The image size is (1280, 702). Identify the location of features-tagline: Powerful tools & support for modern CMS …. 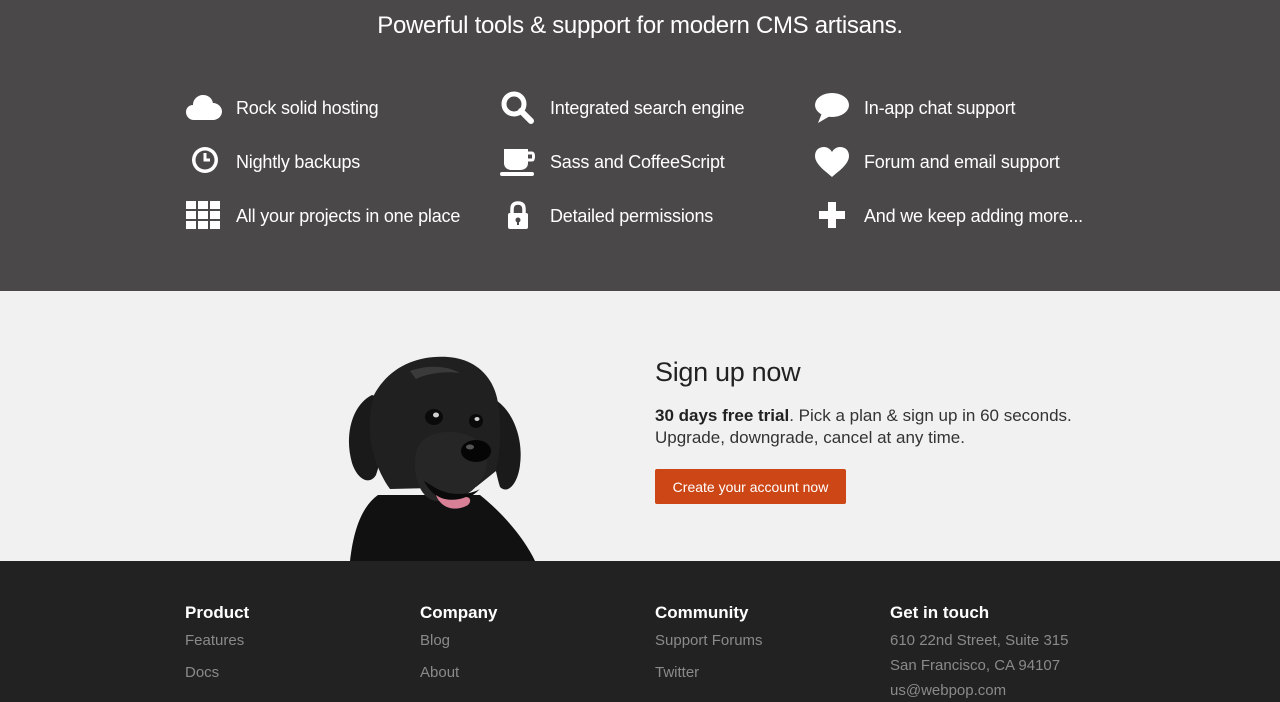
(640, 25).